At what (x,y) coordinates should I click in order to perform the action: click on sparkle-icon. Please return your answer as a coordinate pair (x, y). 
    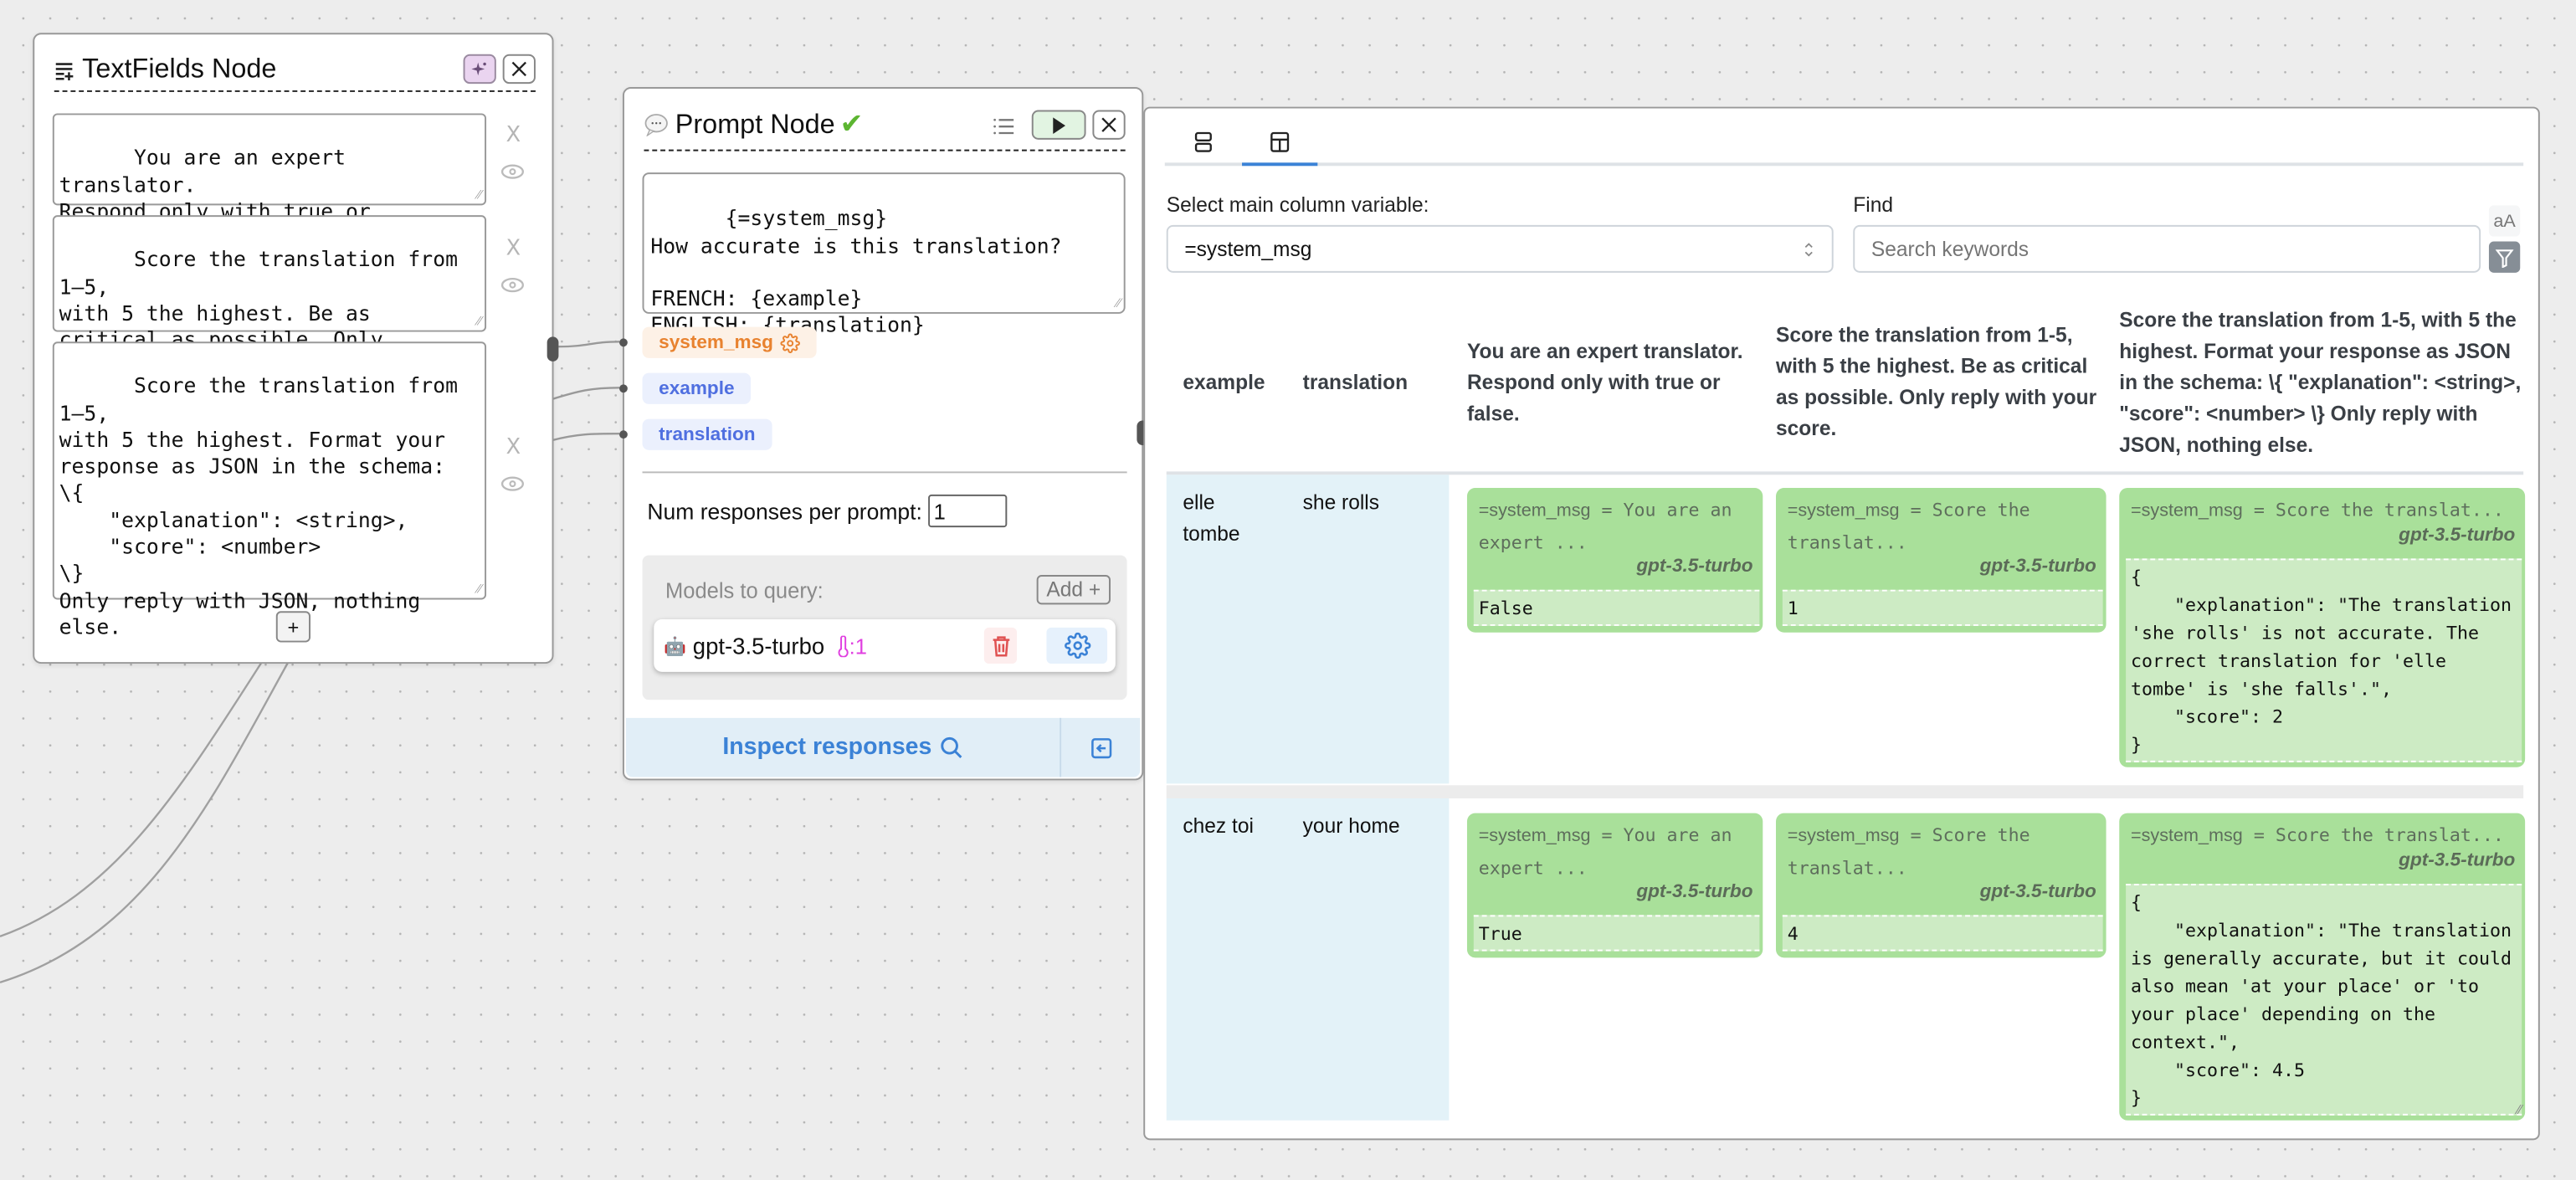
    Looking at the image, I should click on (478, 69).